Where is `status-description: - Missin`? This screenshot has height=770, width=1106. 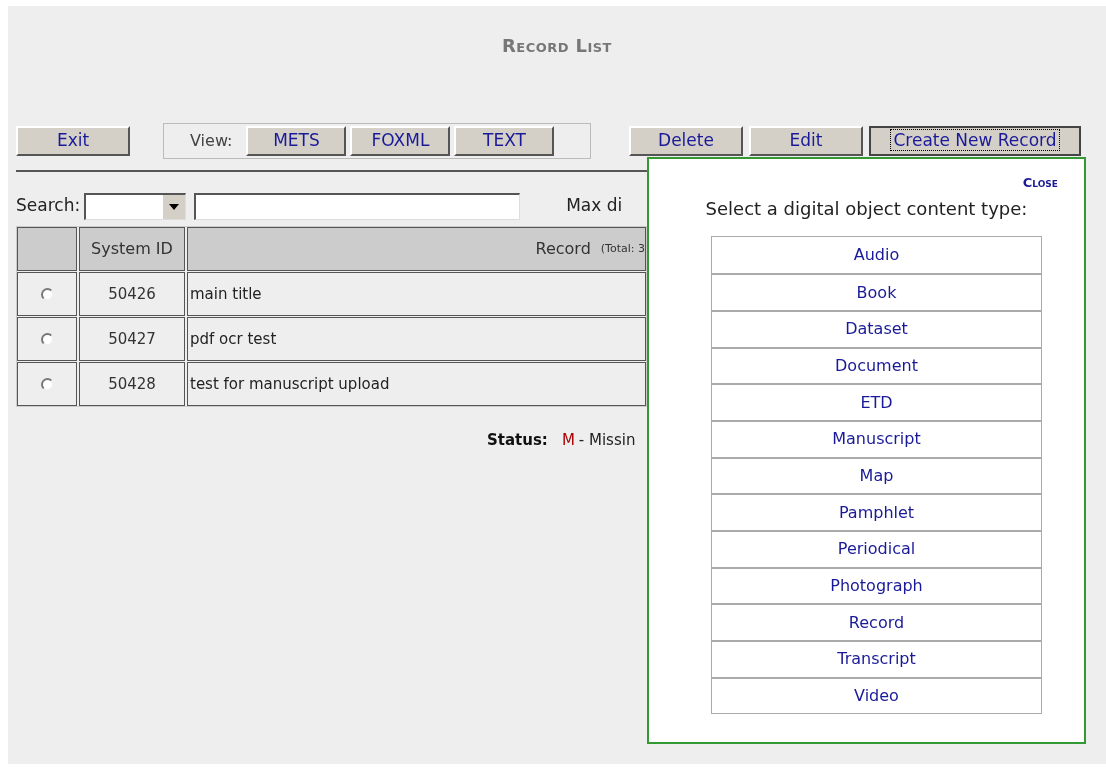
status-description: - Missin is located at coordinates (607, 440).